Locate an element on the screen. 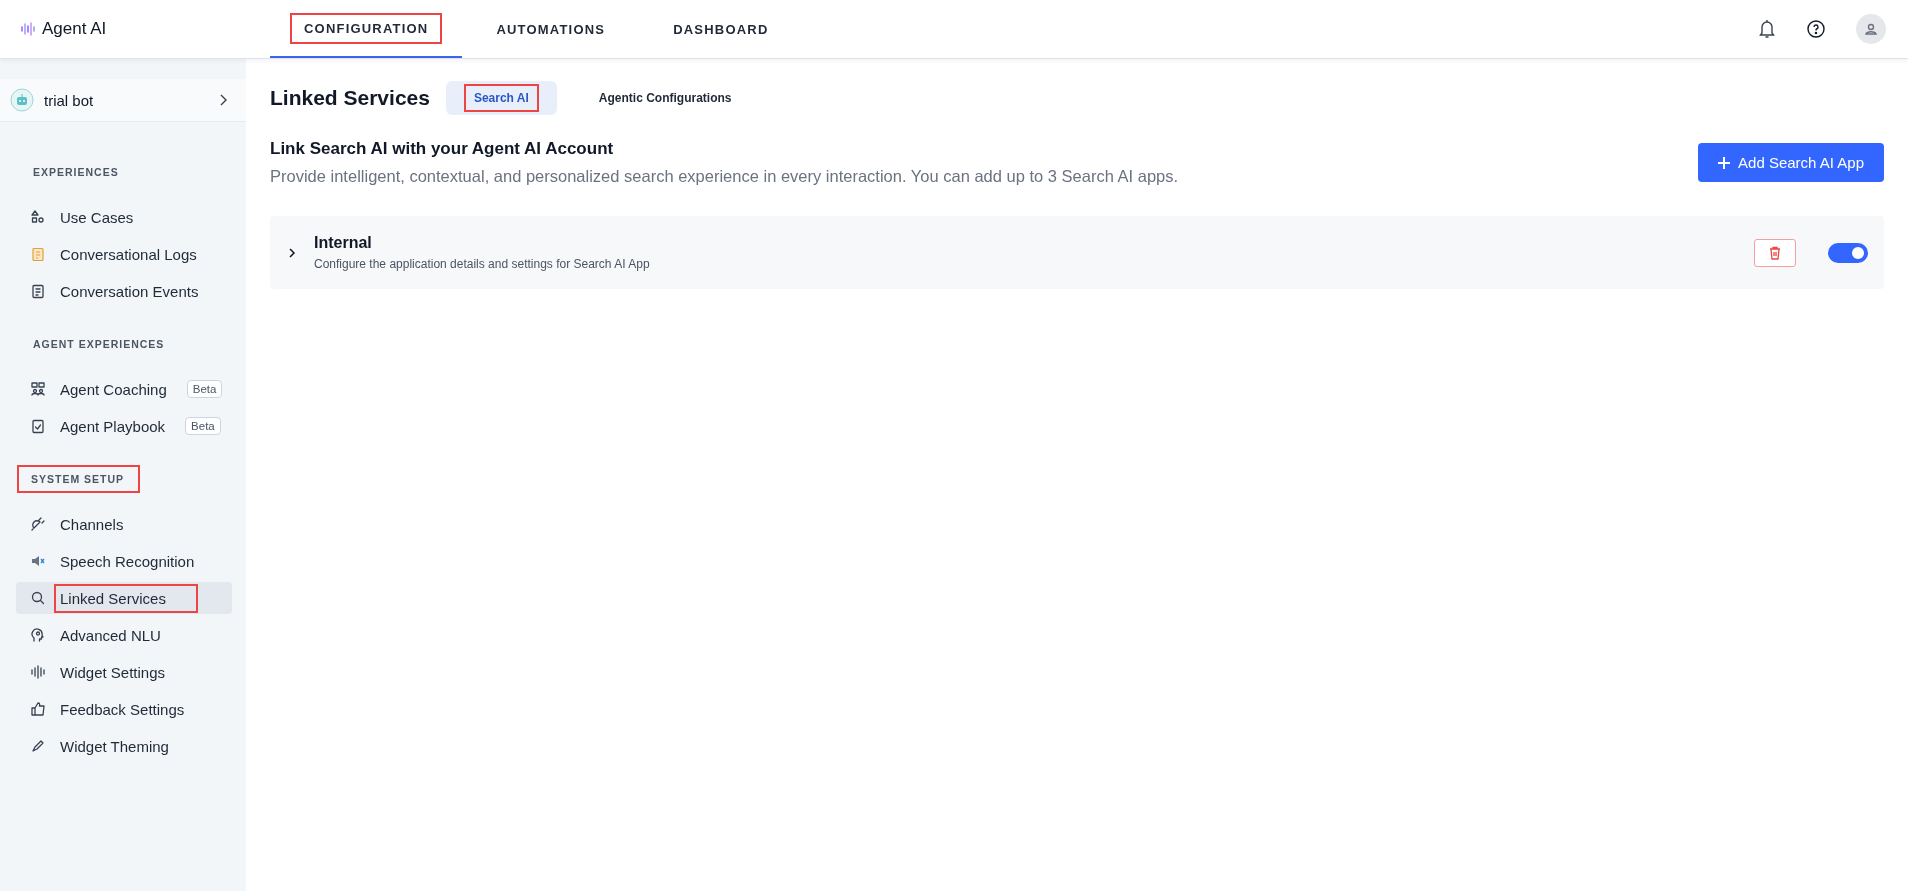 This screenshot has width=1908, height=891. sidebar-item: Speech Recognition is located at coordinates (124, 561).